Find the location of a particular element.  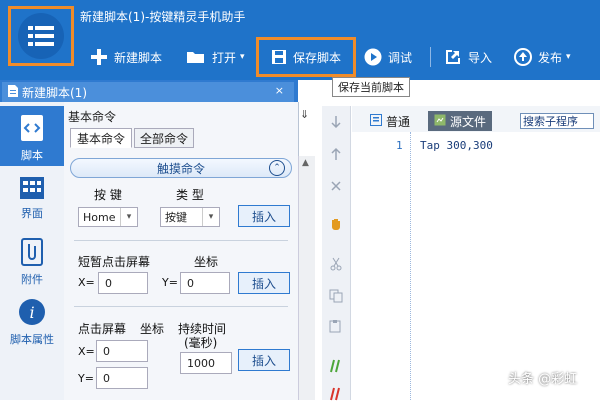

editor-side-toolbar is located at coordinates (336, 253).